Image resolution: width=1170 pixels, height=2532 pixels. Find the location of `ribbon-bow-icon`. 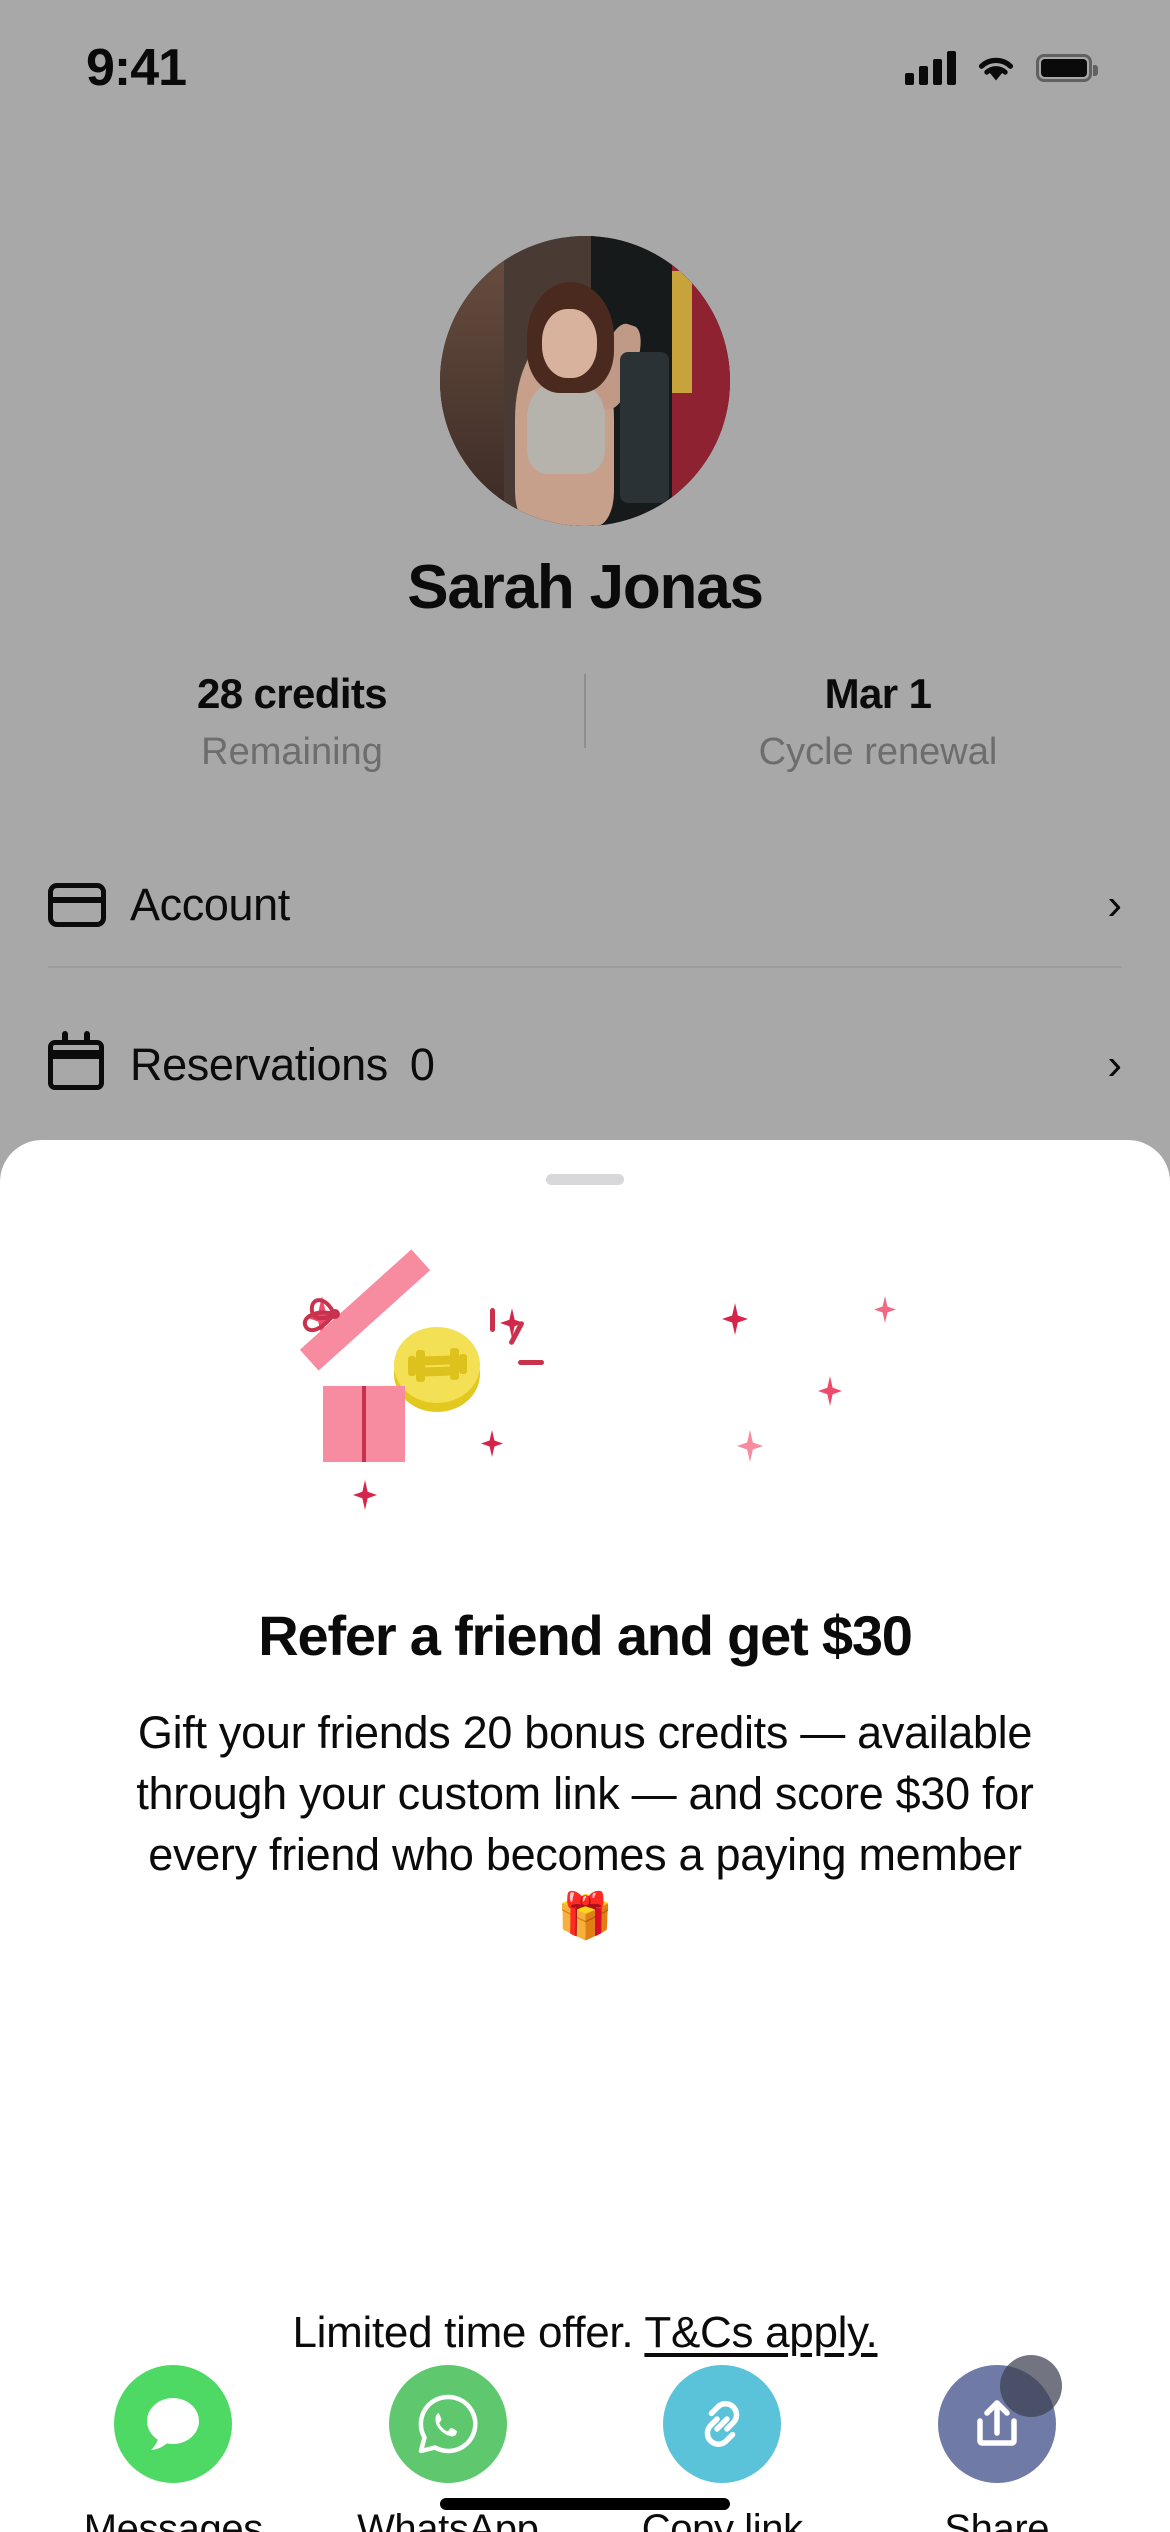

ribbon-bow-icon is located at coordinates (321, 1315).